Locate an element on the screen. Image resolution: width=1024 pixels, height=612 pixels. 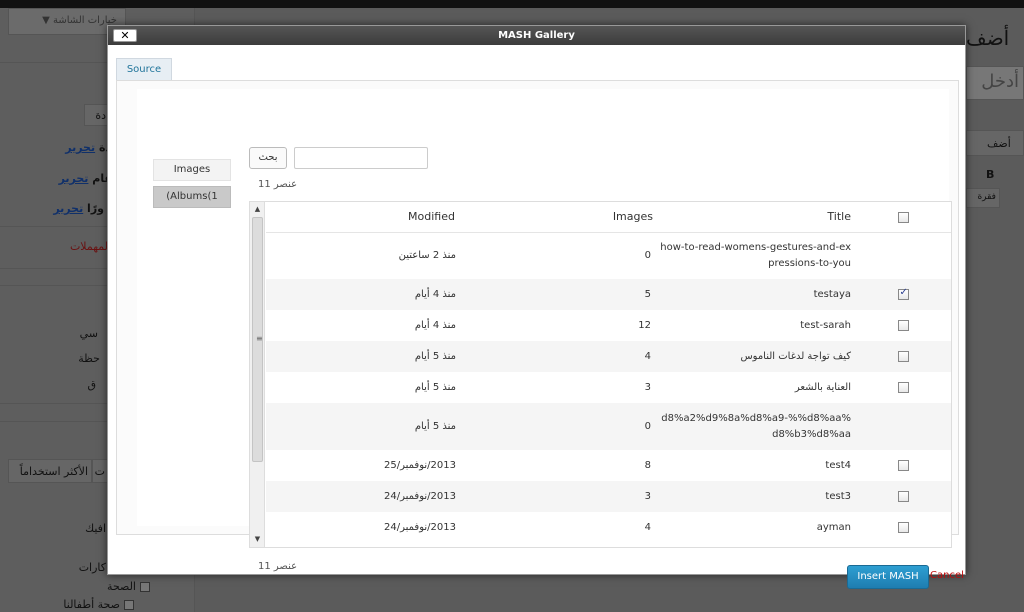
search-input is located at coordinates (361, 158).